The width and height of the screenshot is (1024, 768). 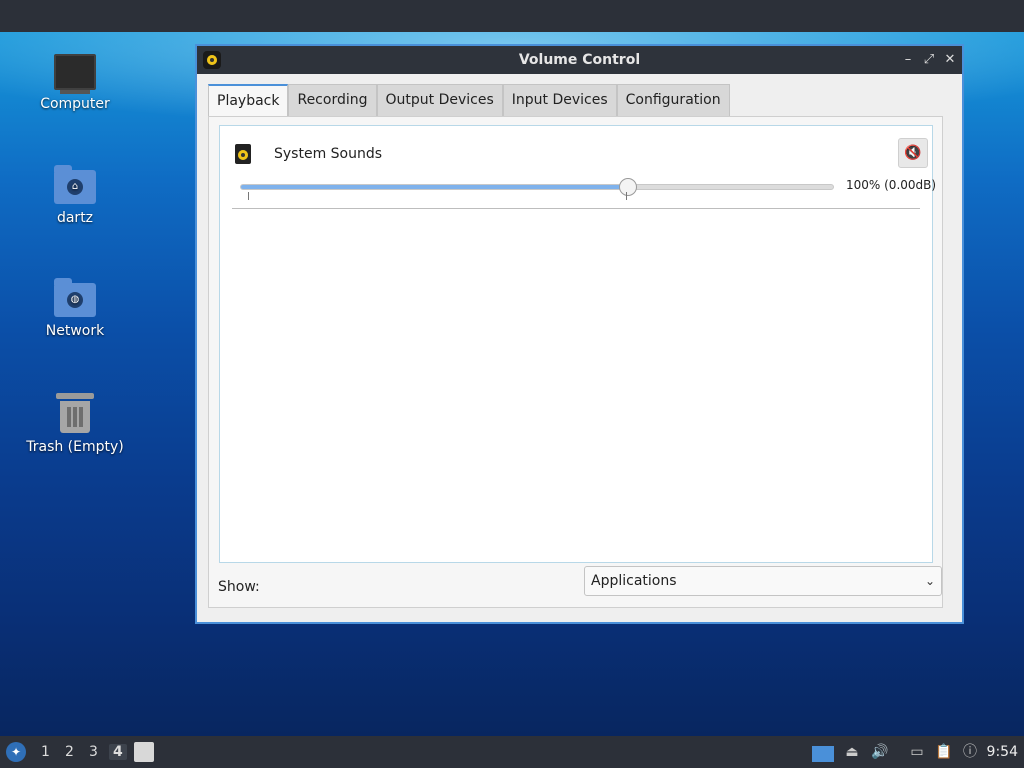 What do you see at coordinates (929, 60) in the screenshot?
I see `maximize-icon: ⤢` at bounding box center [929, 60].